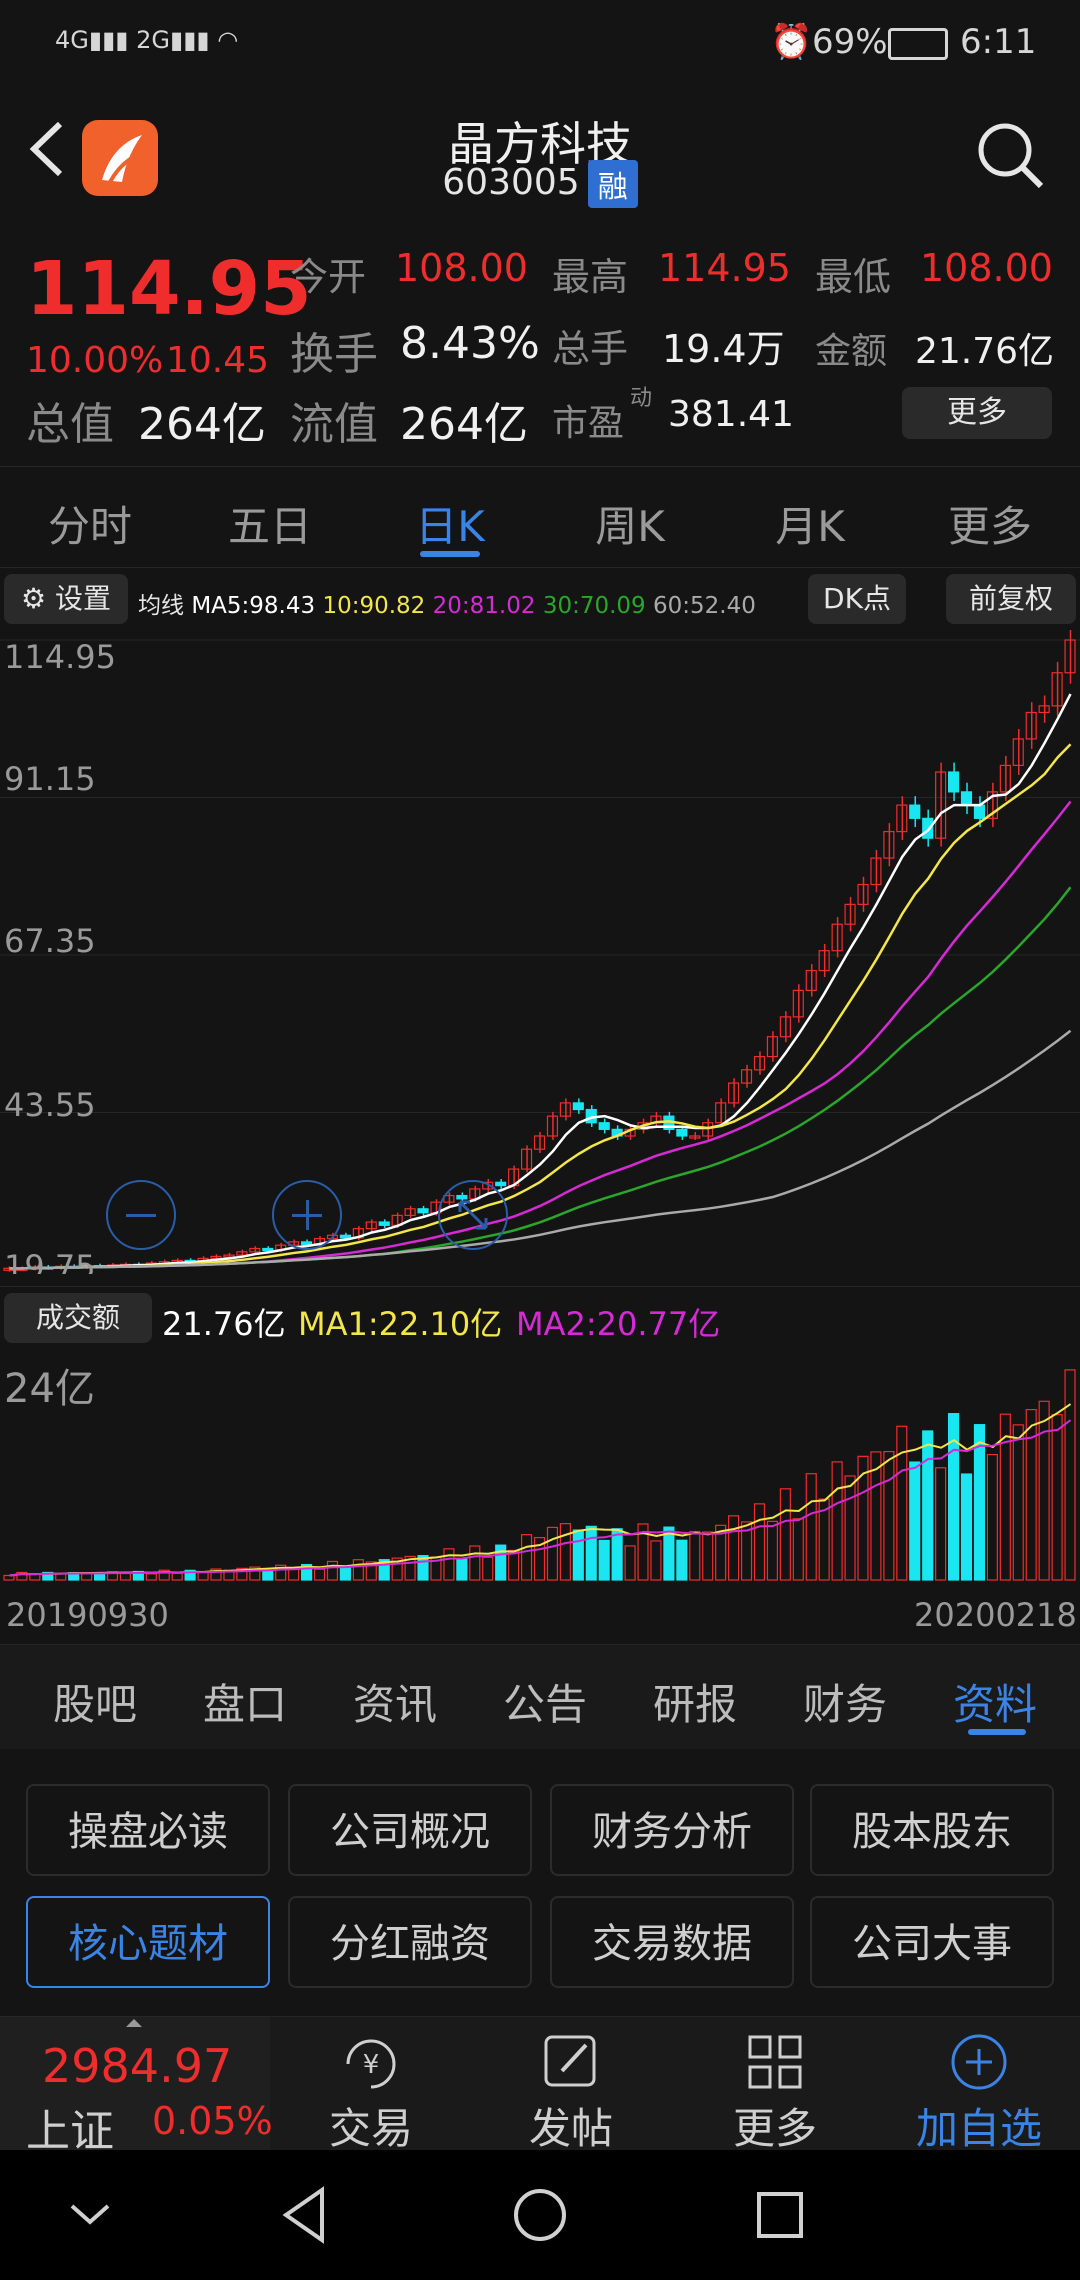 The width and height of the screenshot is (1080, 2280). What do you see at coordinates (986, 268) in the screenshot?
I see `low-value: 108.00` at bounding box center [986, 268].